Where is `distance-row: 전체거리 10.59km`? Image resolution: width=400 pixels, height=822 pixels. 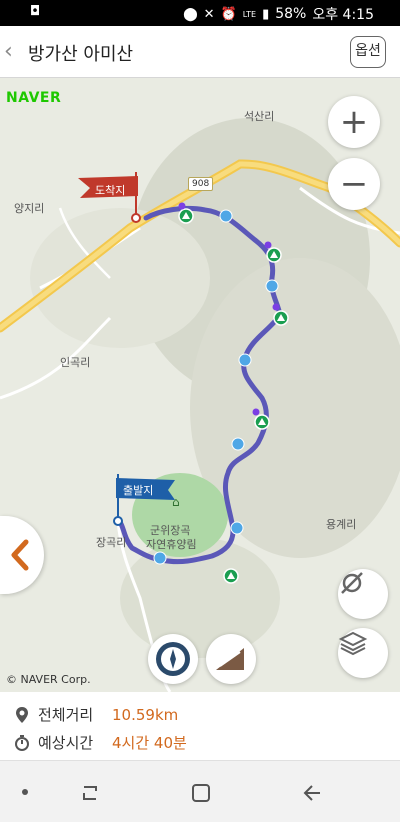
distance-row: 전체거리 10.59km is located at coordinates (96, 714).